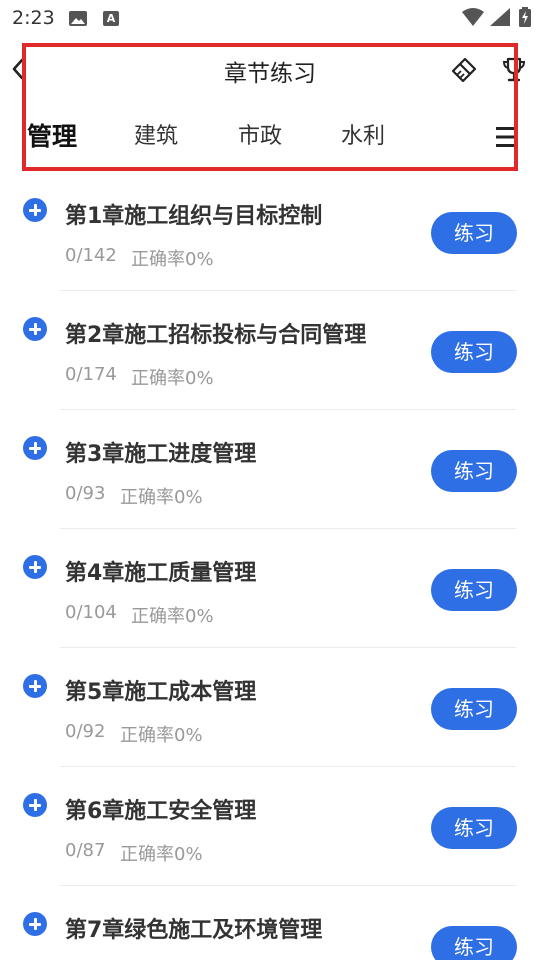 This screenshot has width=540, height=960. Describe the element at coordinates (85, 850) in the screenshot. I see `chapter-progress: 0/87` at that location.